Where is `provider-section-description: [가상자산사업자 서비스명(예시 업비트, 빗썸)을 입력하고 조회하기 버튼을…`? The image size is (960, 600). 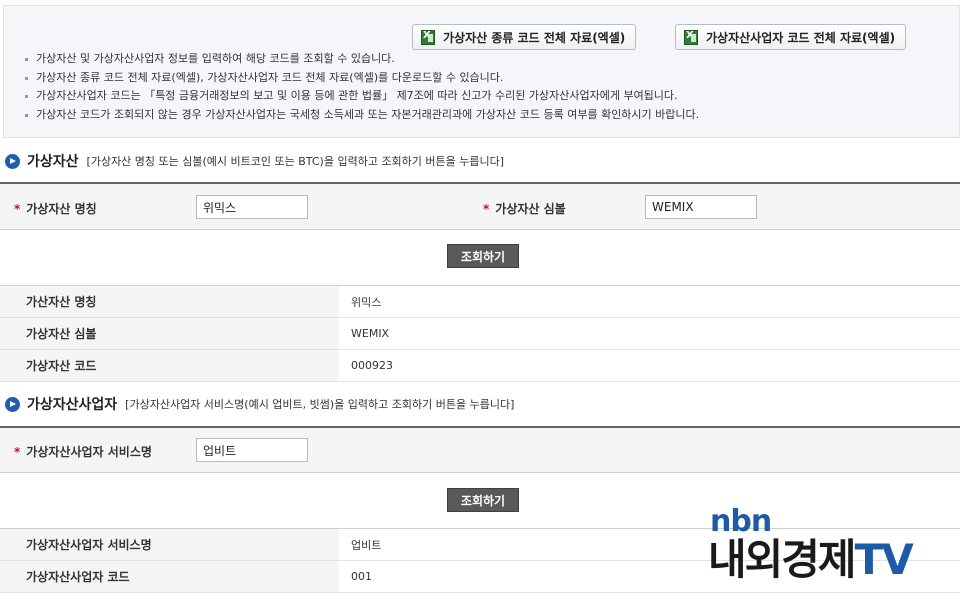 provider-section-description: [가상자산사업자 서비스명(예시 업비트, 빗썸)을 입력하고 조회하기 버튼을… is located at coordinates (320, 404).